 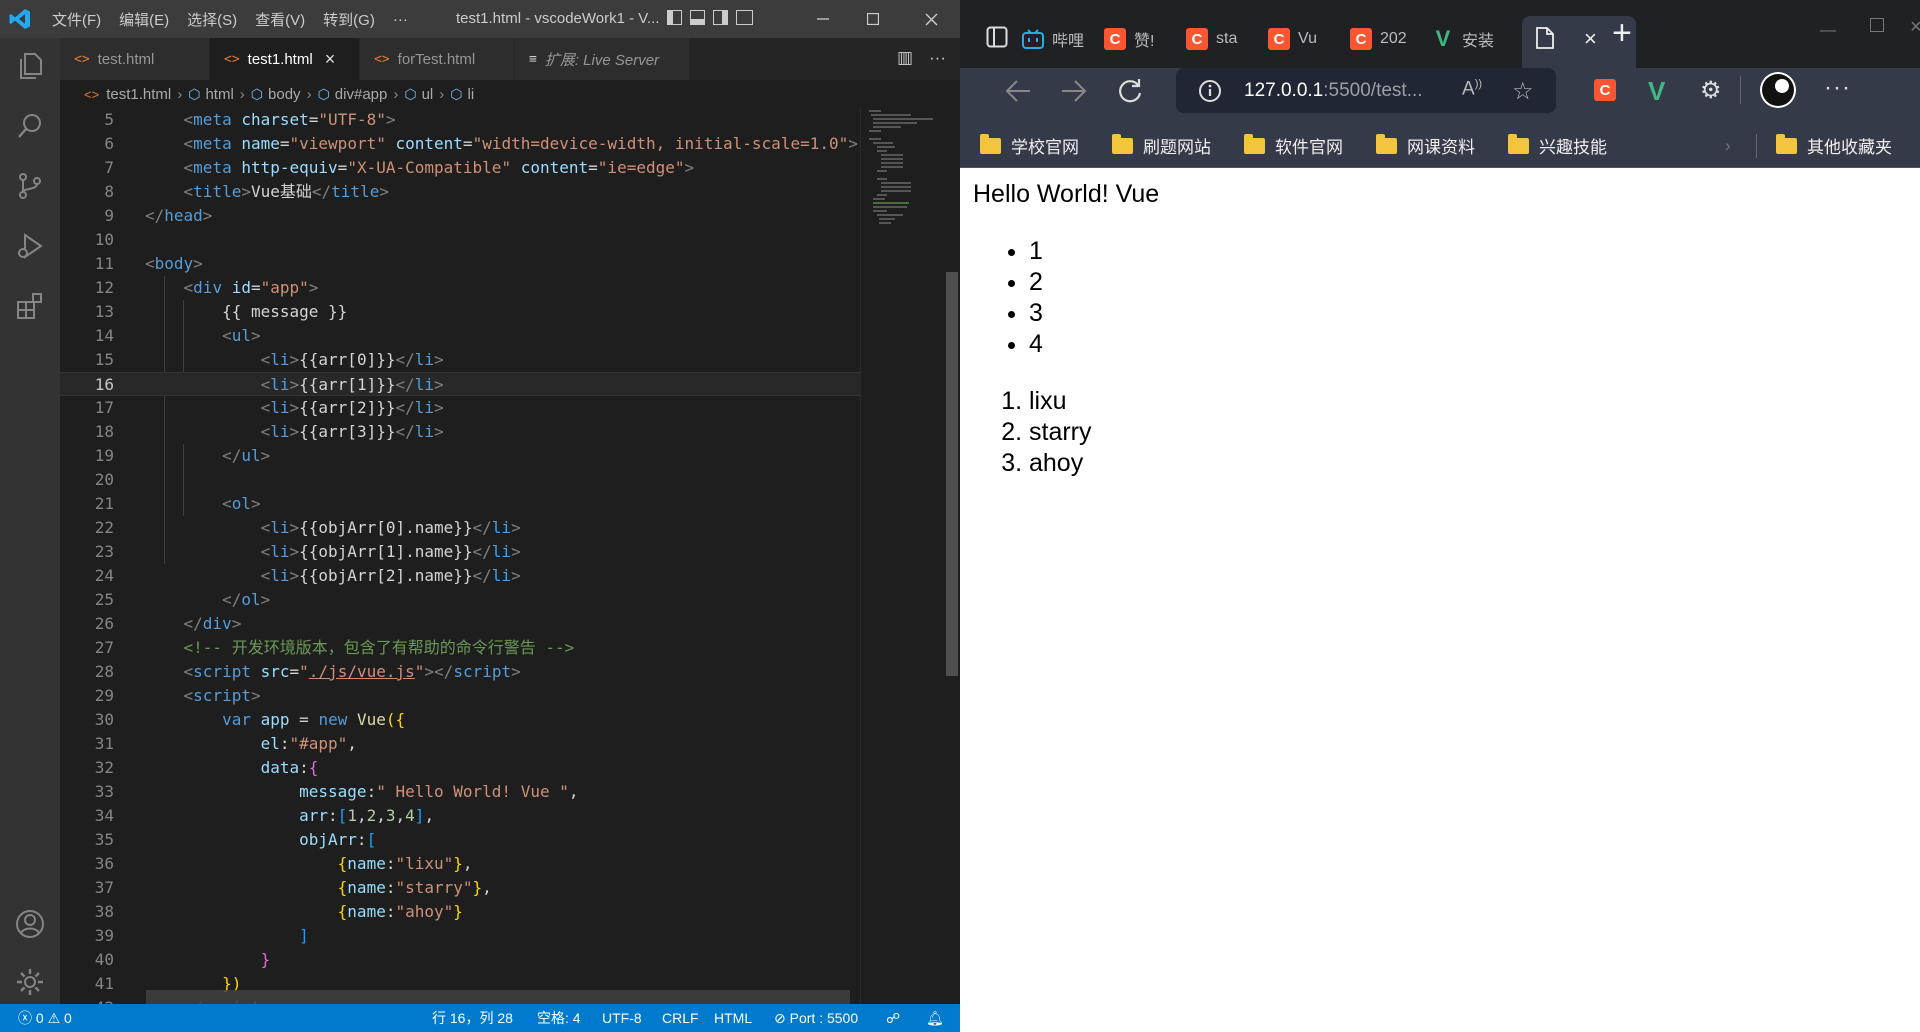 I want to click on vscode-close-button, so click(x=931, y=19).